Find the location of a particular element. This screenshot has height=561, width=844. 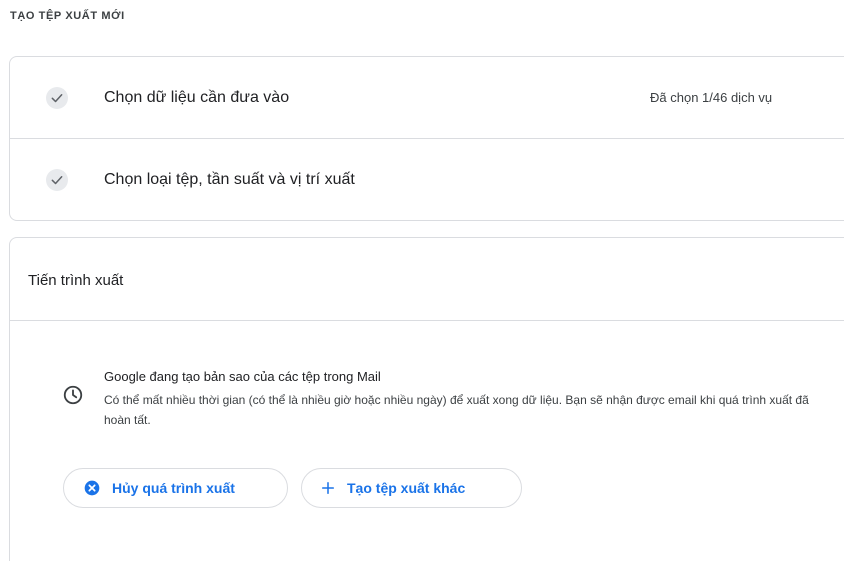

cancel-export-button: Hủy quá trình xuất is located at coordinates (175, 488).